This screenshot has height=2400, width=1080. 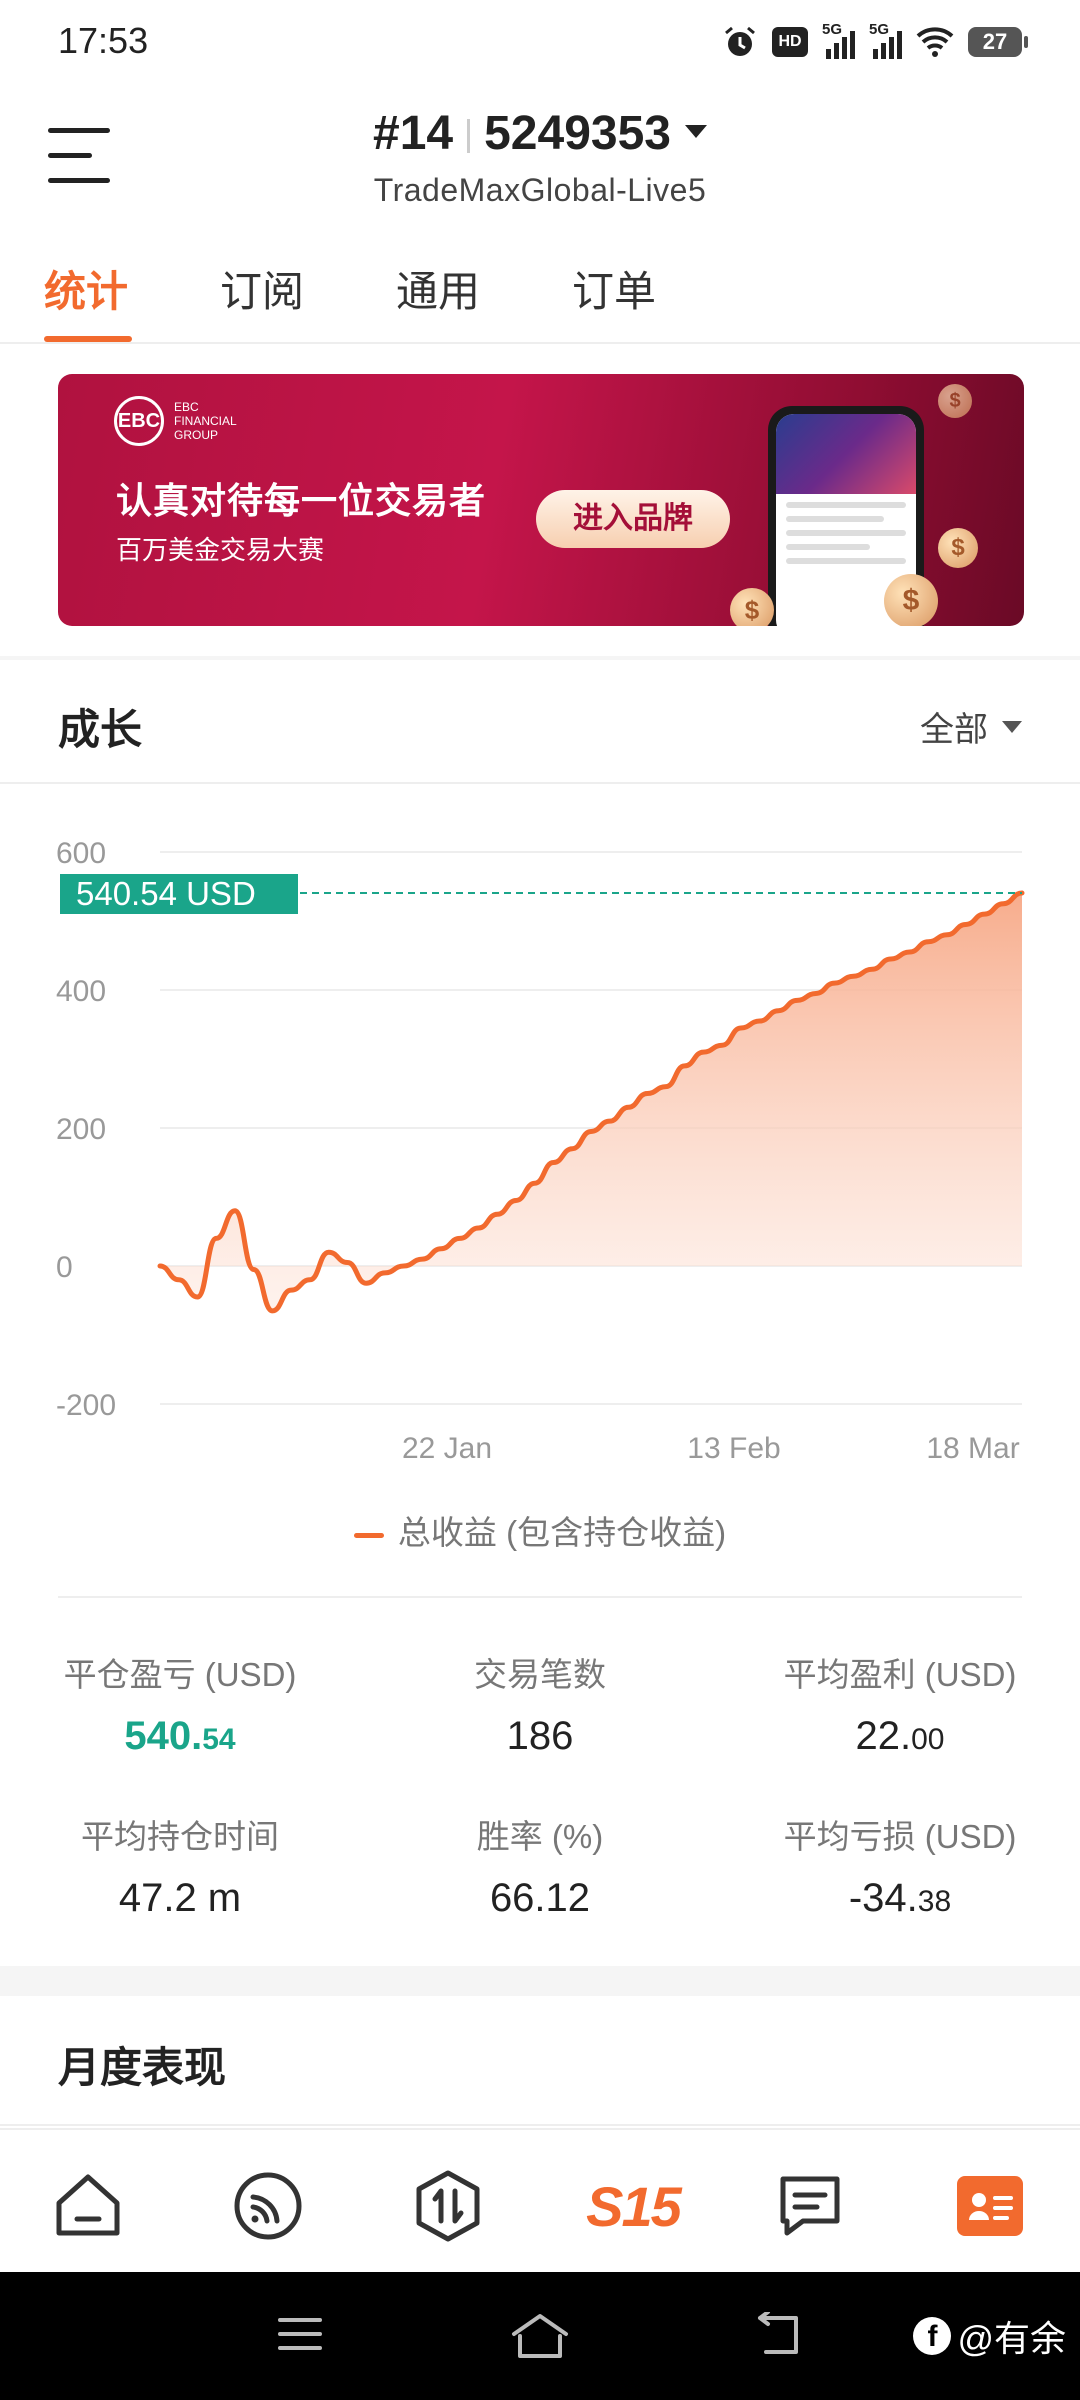 What do you see at coordinates (540, 289) in the screenshot?
I see `tab-bar: 统计 订阅 通用 订单` at bounding box center [540, 289].